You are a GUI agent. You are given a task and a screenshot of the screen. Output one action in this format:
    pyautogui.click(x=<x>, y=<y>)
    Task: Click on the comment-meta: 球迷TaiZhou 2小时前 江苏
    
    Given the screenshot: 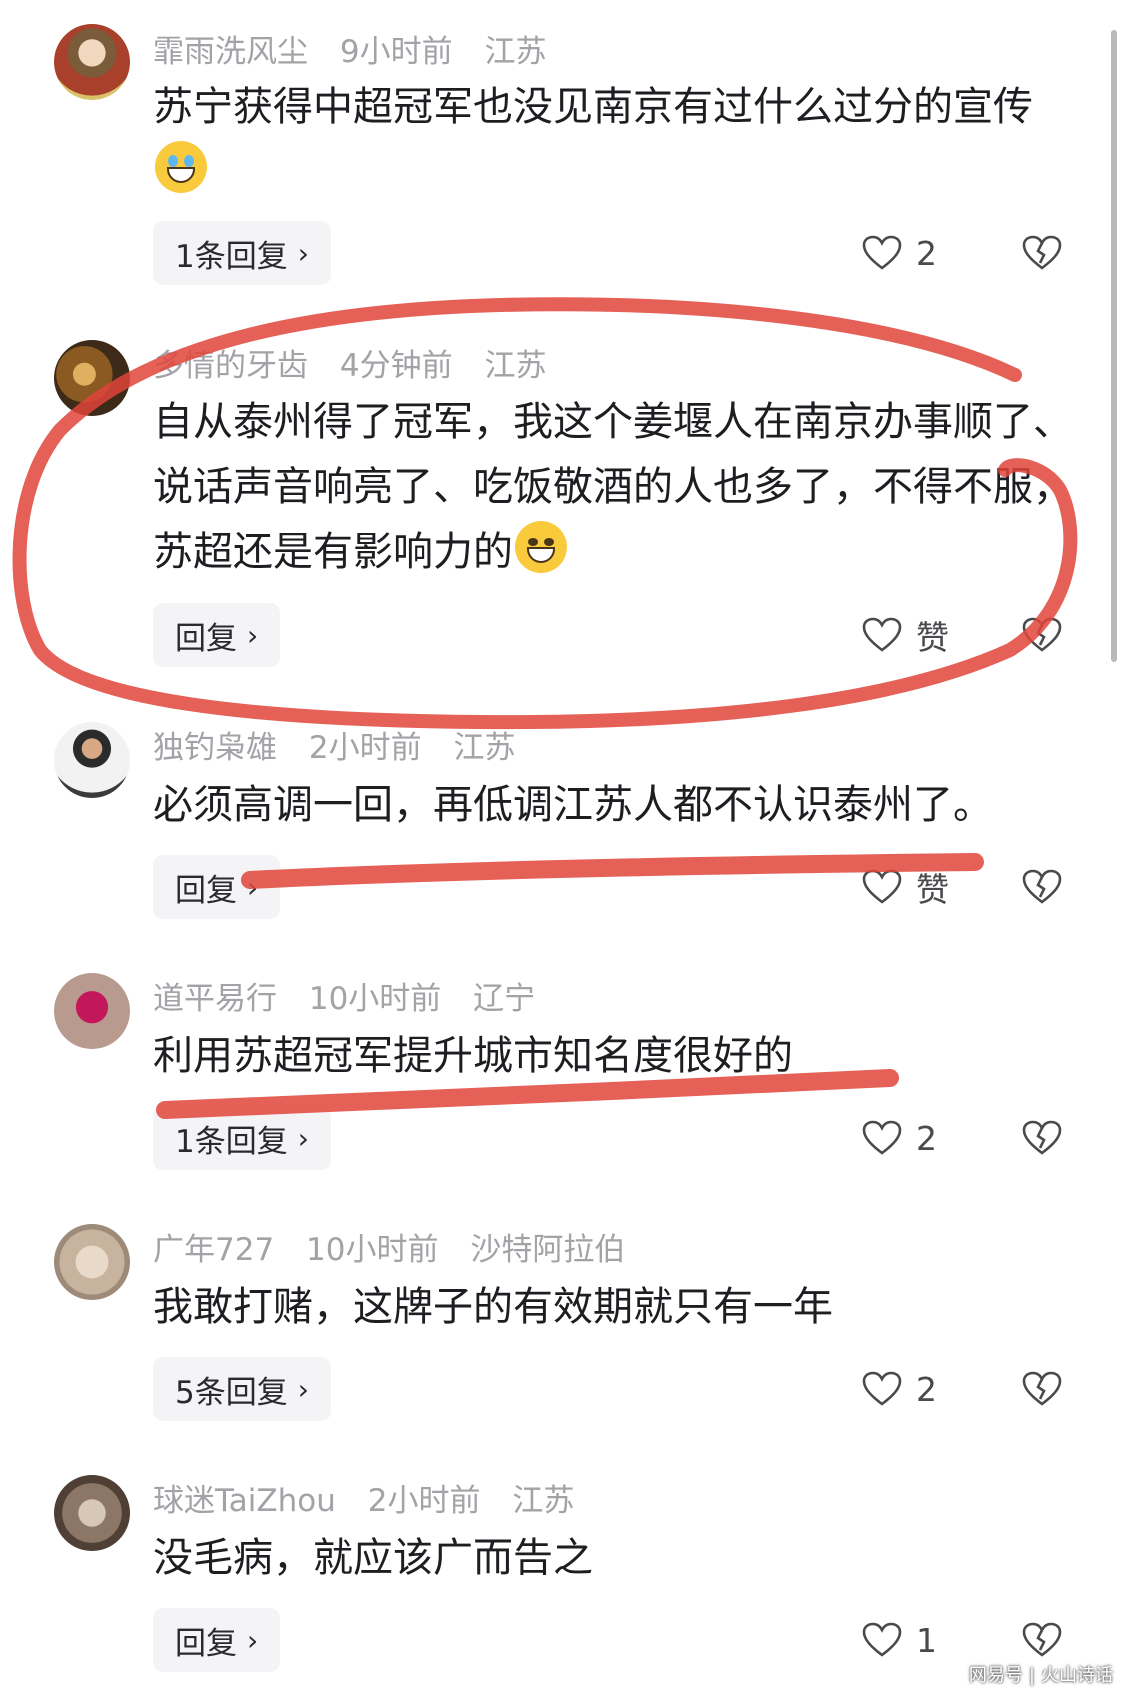 What is the action you would take?
    pyautogui.click(x=374, y=1497)
    